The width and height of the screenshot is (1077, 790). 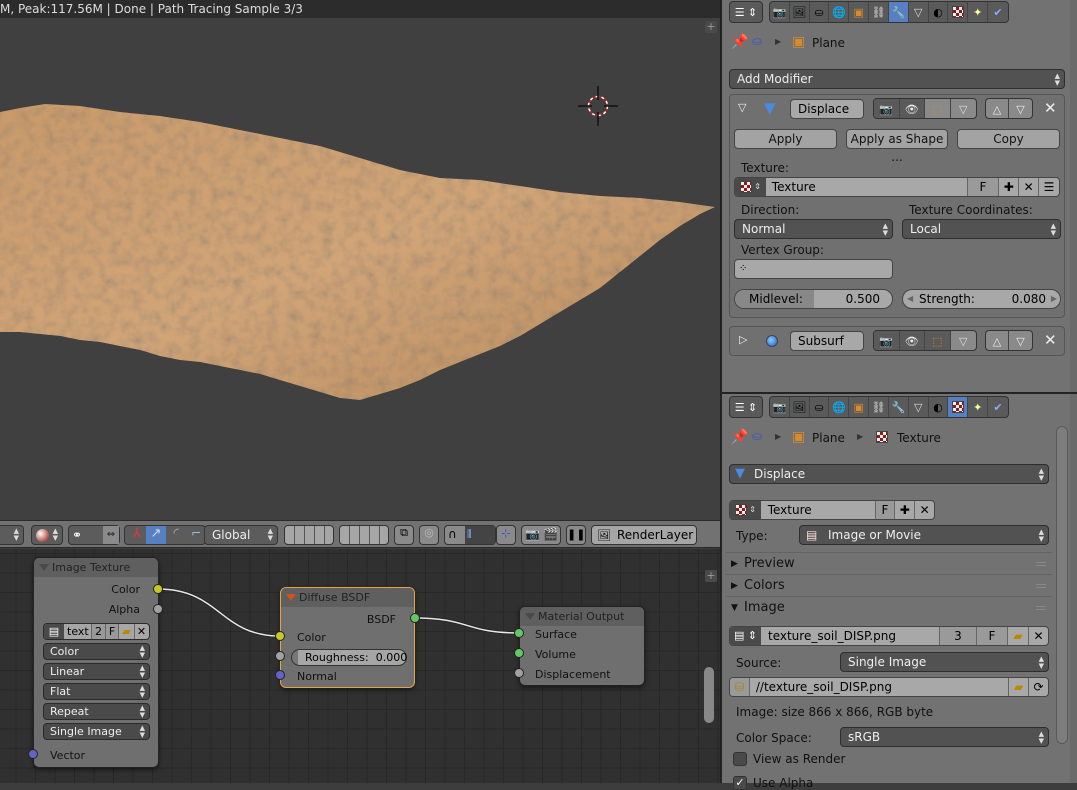 I want to click on image-fake-user-button: F, so click(x=991, y=636).